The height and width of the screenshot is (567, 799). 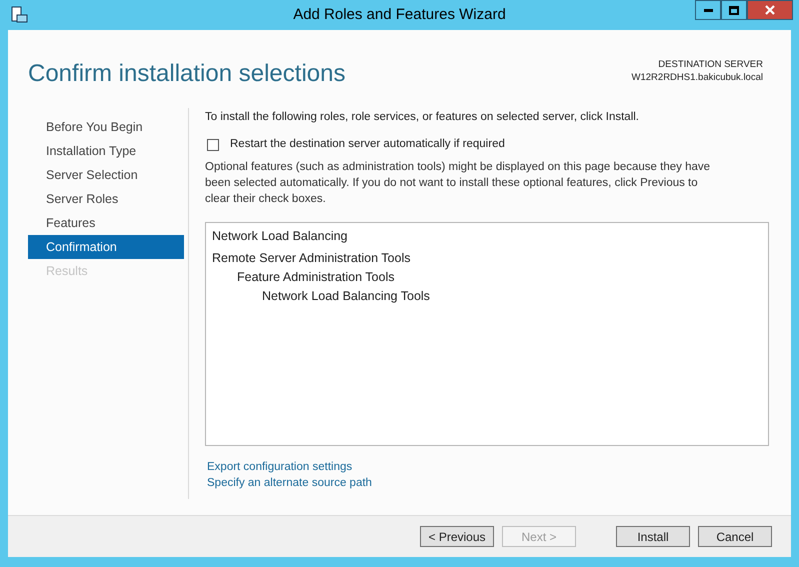 I want to click on close-button, so click(x=770, y=10).